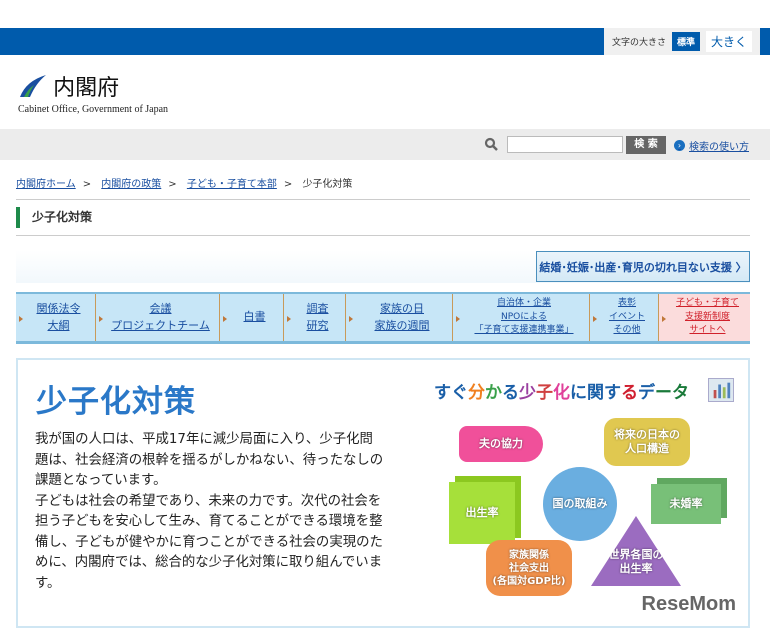 The image size is (770, 640). What do you see at coordinates (158, 317) in the screenshot?
I see `nav-meetings: 会議 プロジェクトチーム` at bounding box center [158, 317].